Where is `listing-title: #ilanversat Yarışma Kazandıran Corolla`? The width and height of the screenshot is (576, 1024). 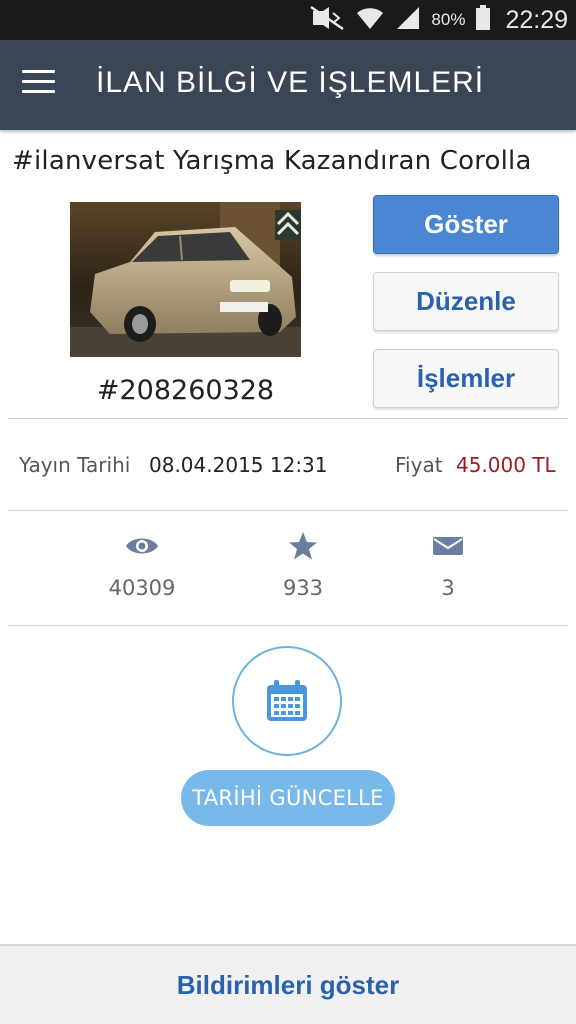 listing-title: #ilanversat Yarışma Kazandıran Corolla is located at coordinates (272, 161).